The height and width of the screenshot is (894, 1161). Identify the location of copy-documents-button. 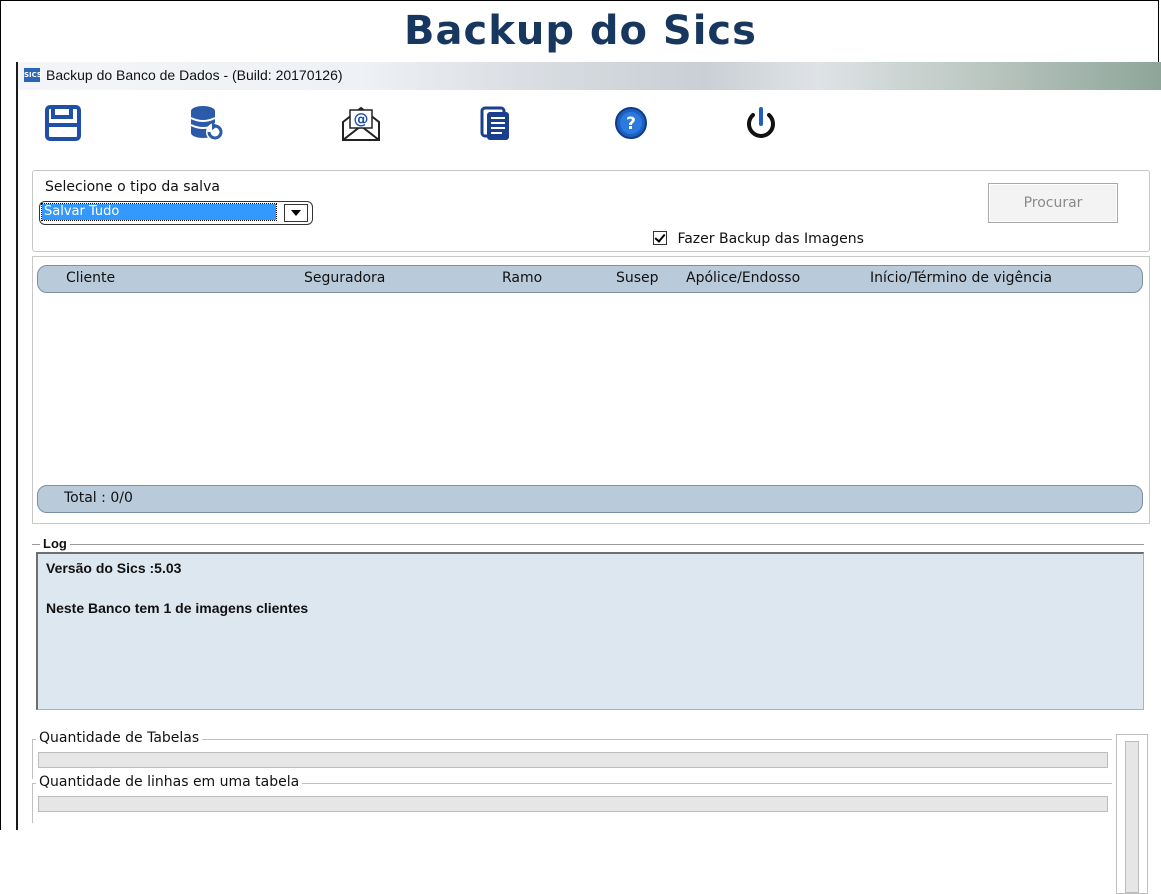
(495, 123).